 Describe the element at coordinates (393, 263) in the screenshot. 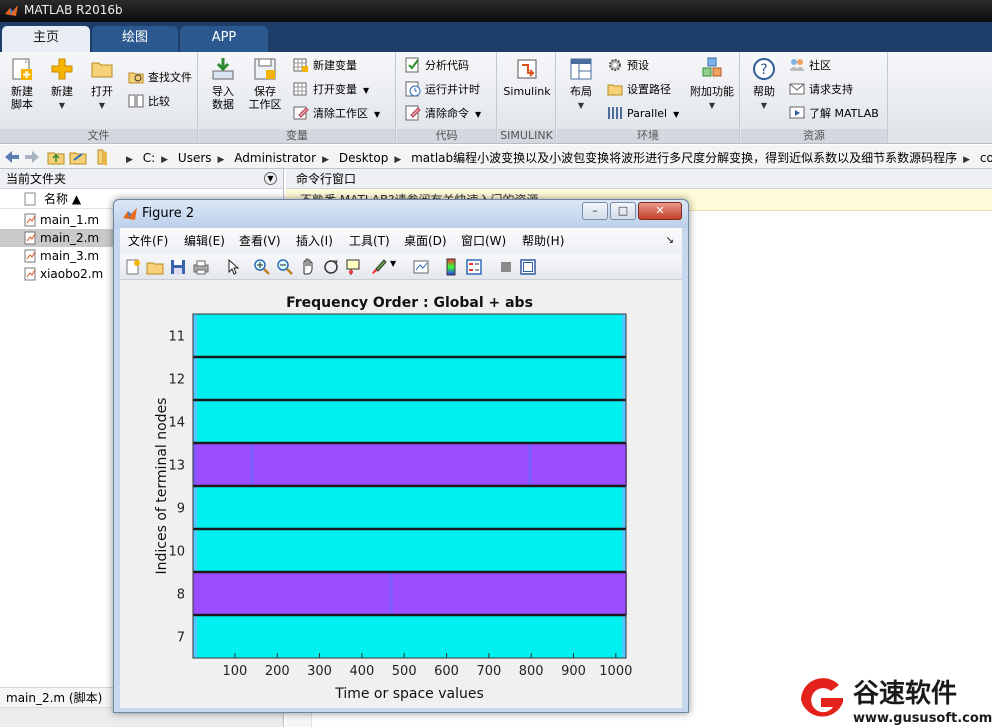

I see `chevron-down-icon: ▼` at that location.